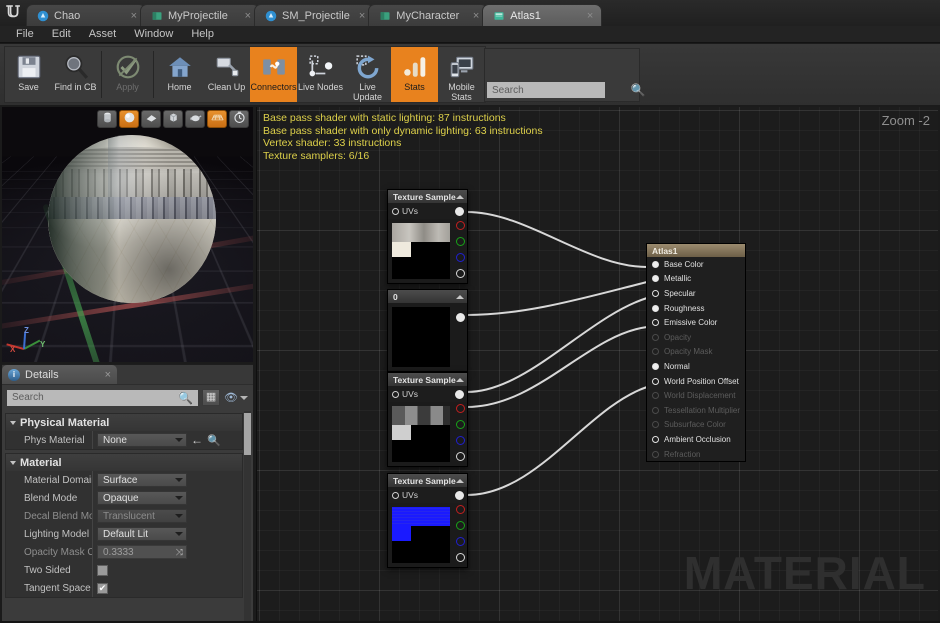 This screenshot has height=623, width=940. I want to click on texture-sample-node-3: Texture Sample UVs, so click(427, 419).